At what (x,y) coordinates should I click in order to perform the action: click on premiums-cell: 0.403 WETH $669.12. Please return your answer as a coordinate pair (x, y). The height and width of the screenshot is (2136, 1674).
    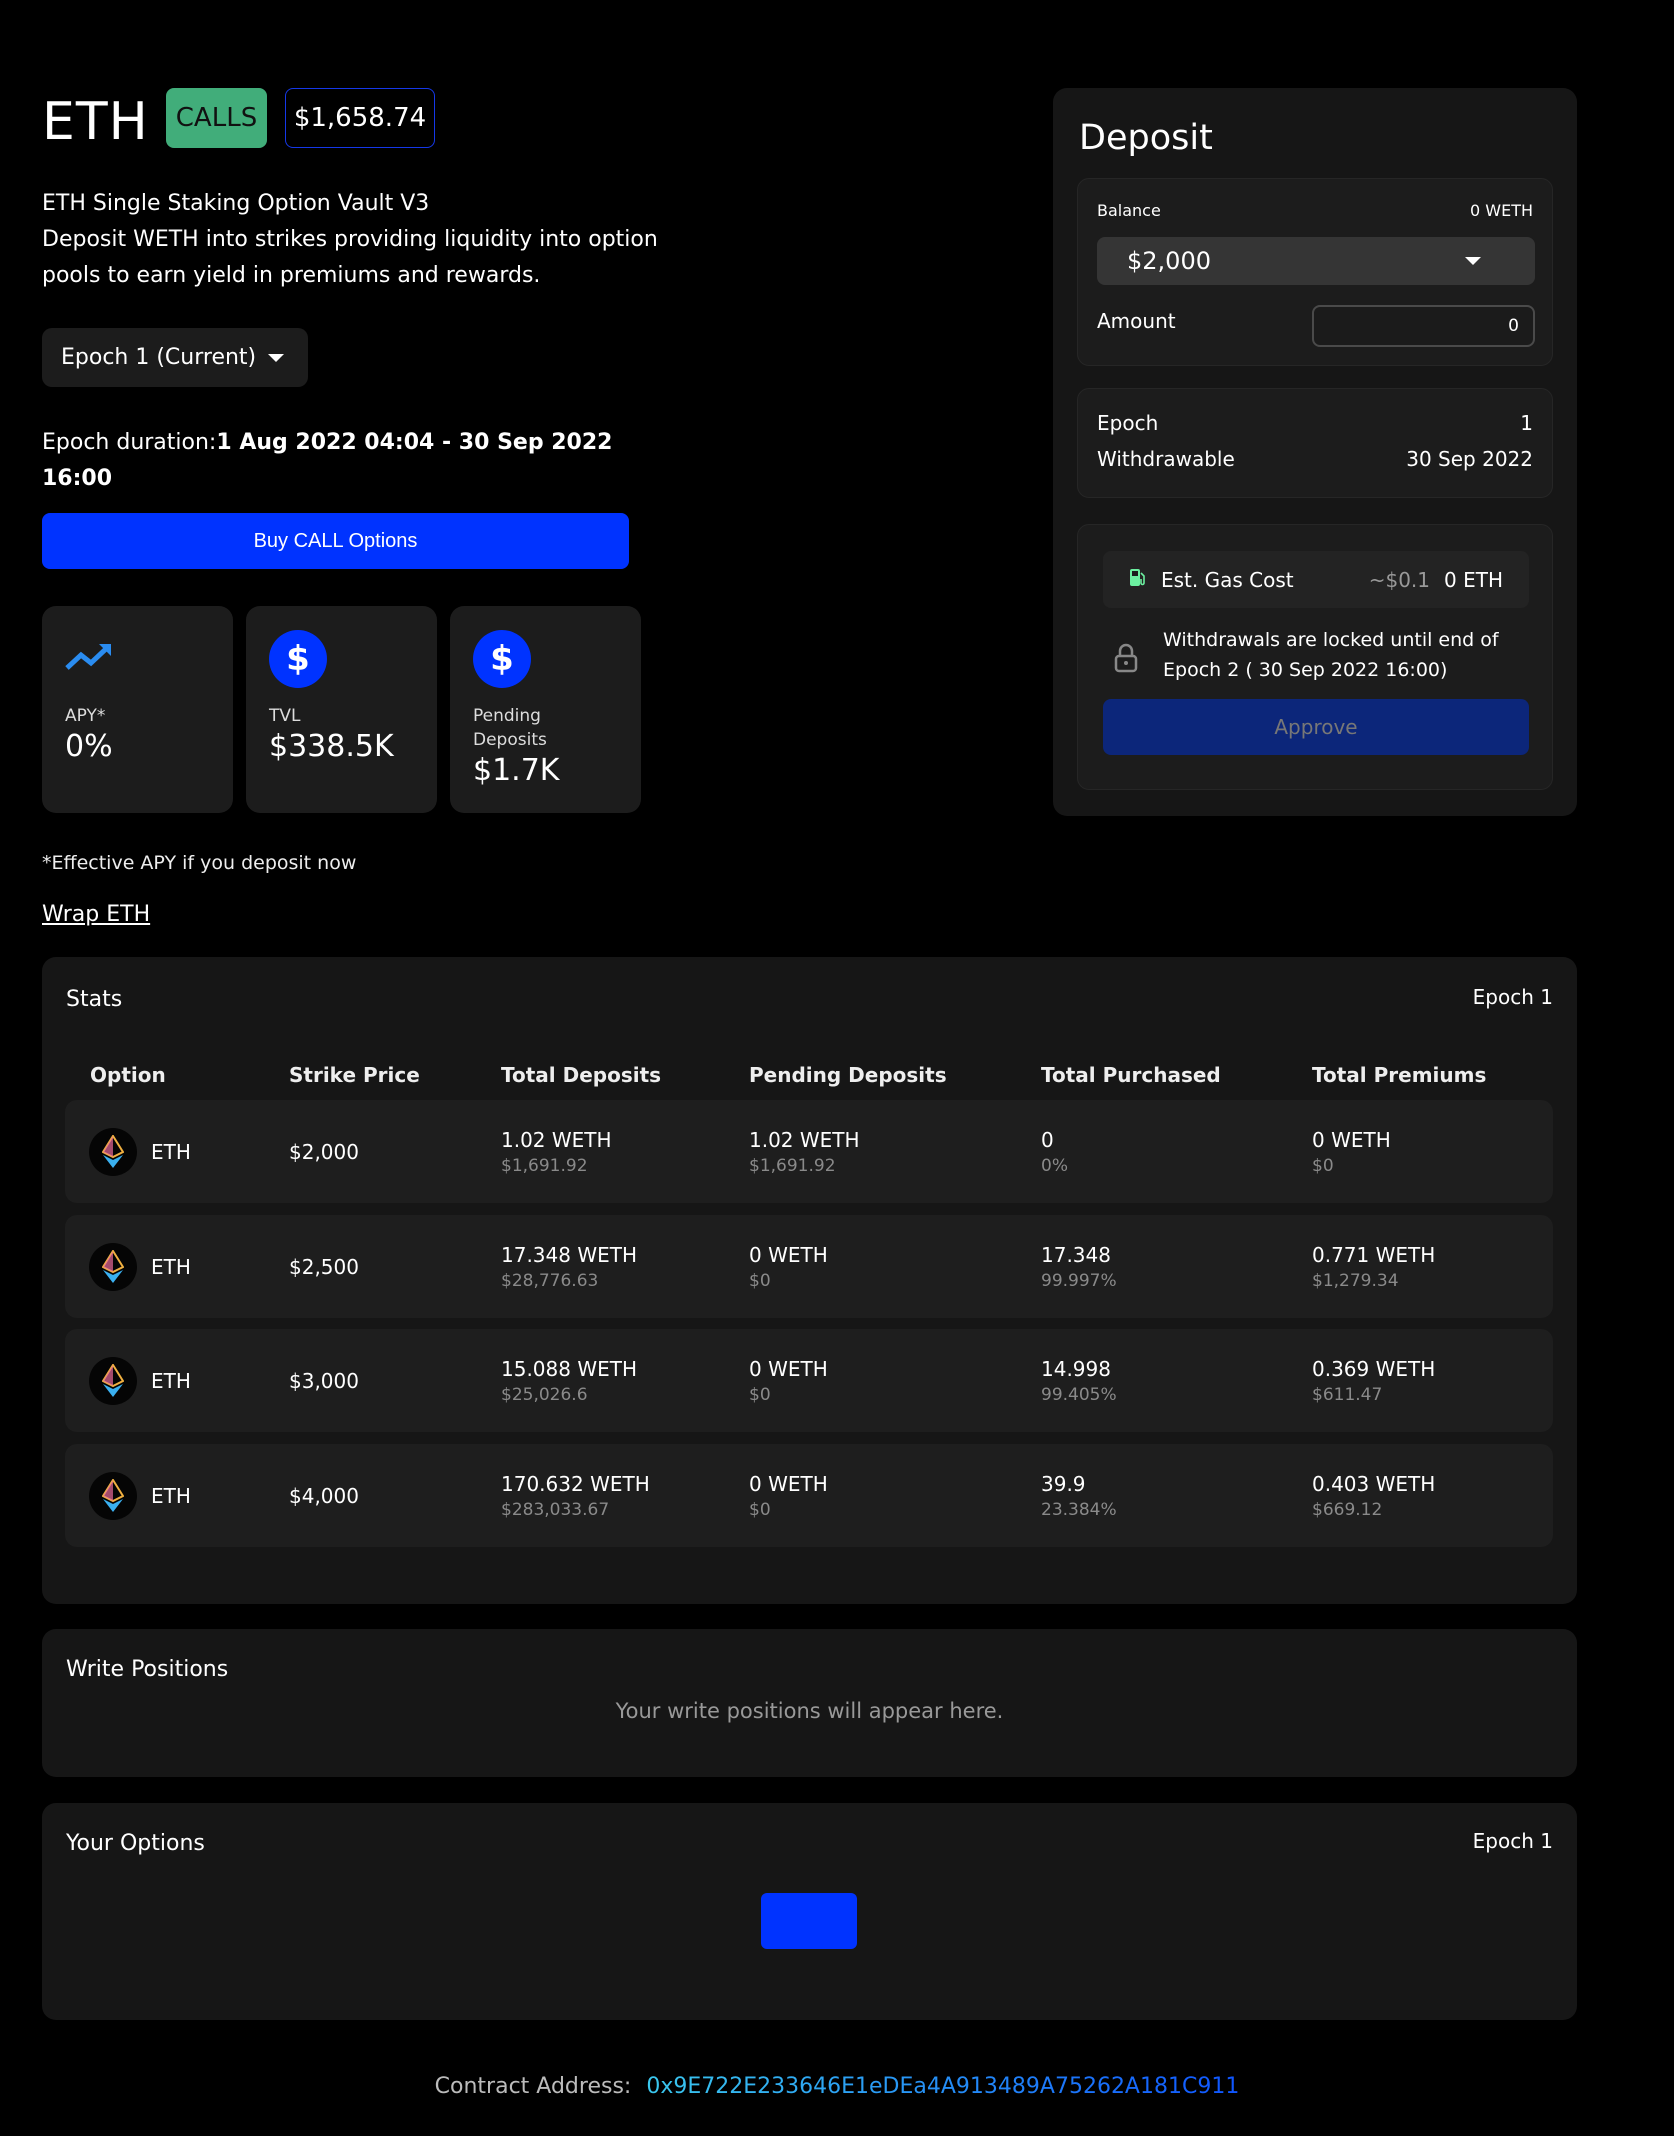
    Looking at the image, I should click on (1373, 1495).